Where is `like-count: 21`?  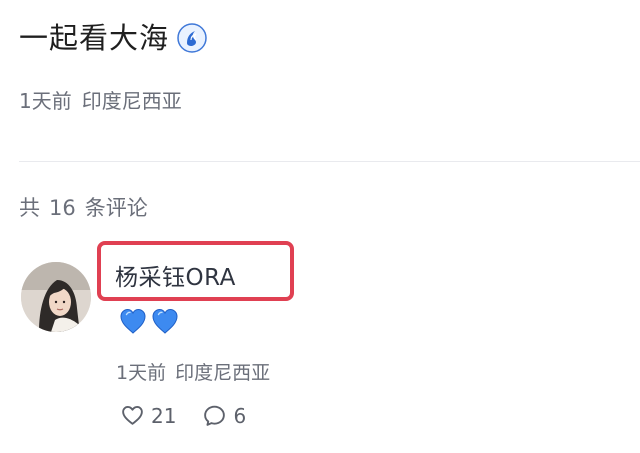 like-count: 21 is located at coordinates (164, 415).